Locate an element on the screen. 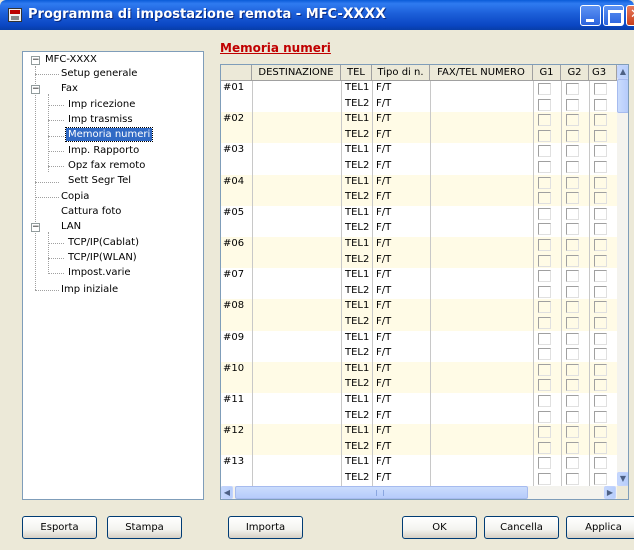  scroll-left-icon: ◀ is located at coordinates (227, 492).